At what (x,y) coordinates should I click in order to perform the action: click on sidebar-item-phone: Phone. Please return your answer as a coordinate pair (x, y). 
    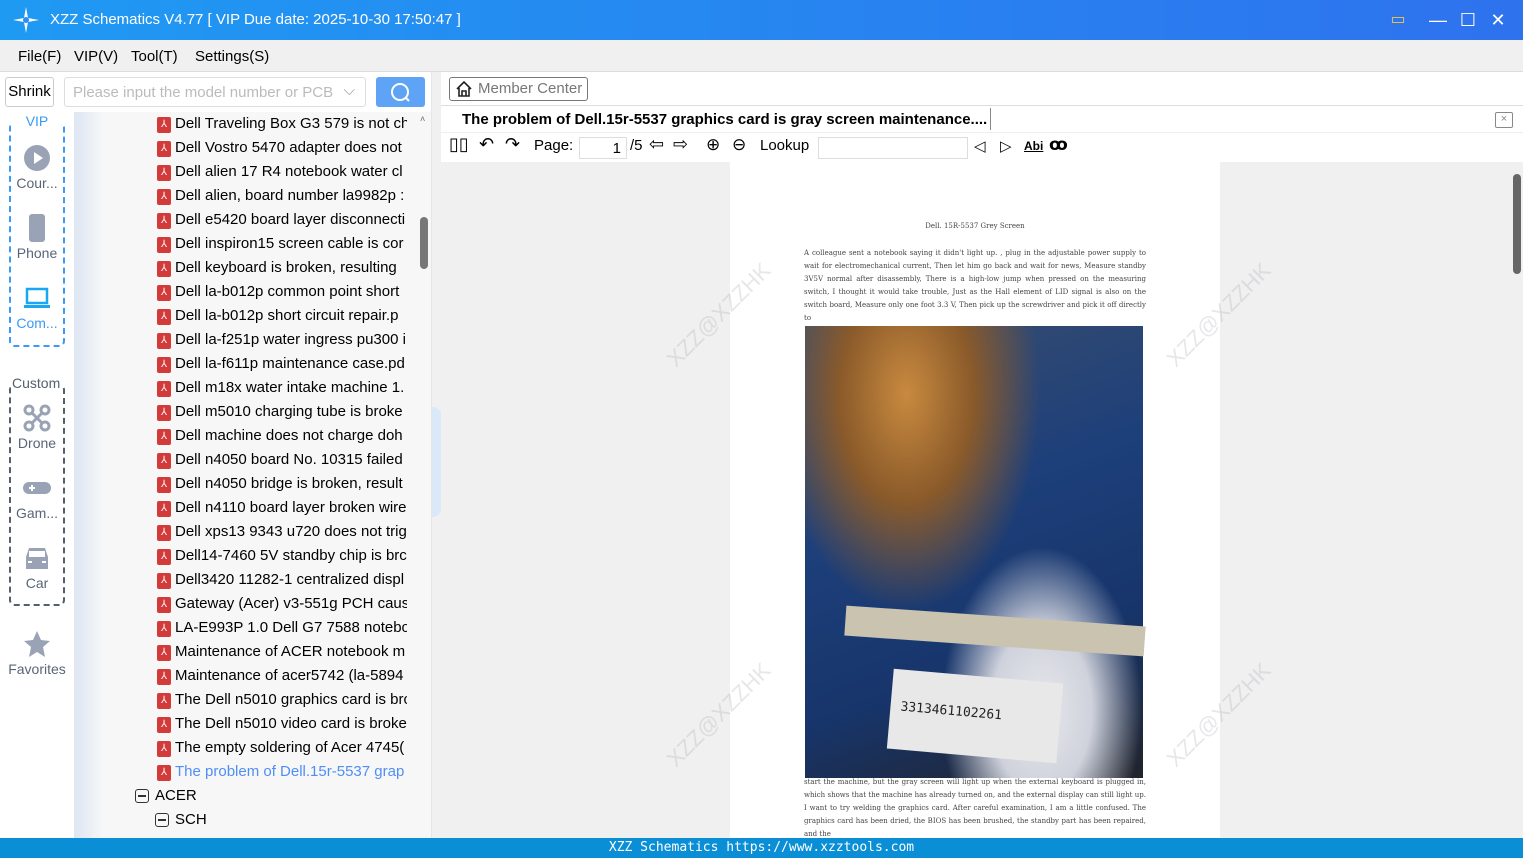
    Looking at the image, I should click on (37, 237).